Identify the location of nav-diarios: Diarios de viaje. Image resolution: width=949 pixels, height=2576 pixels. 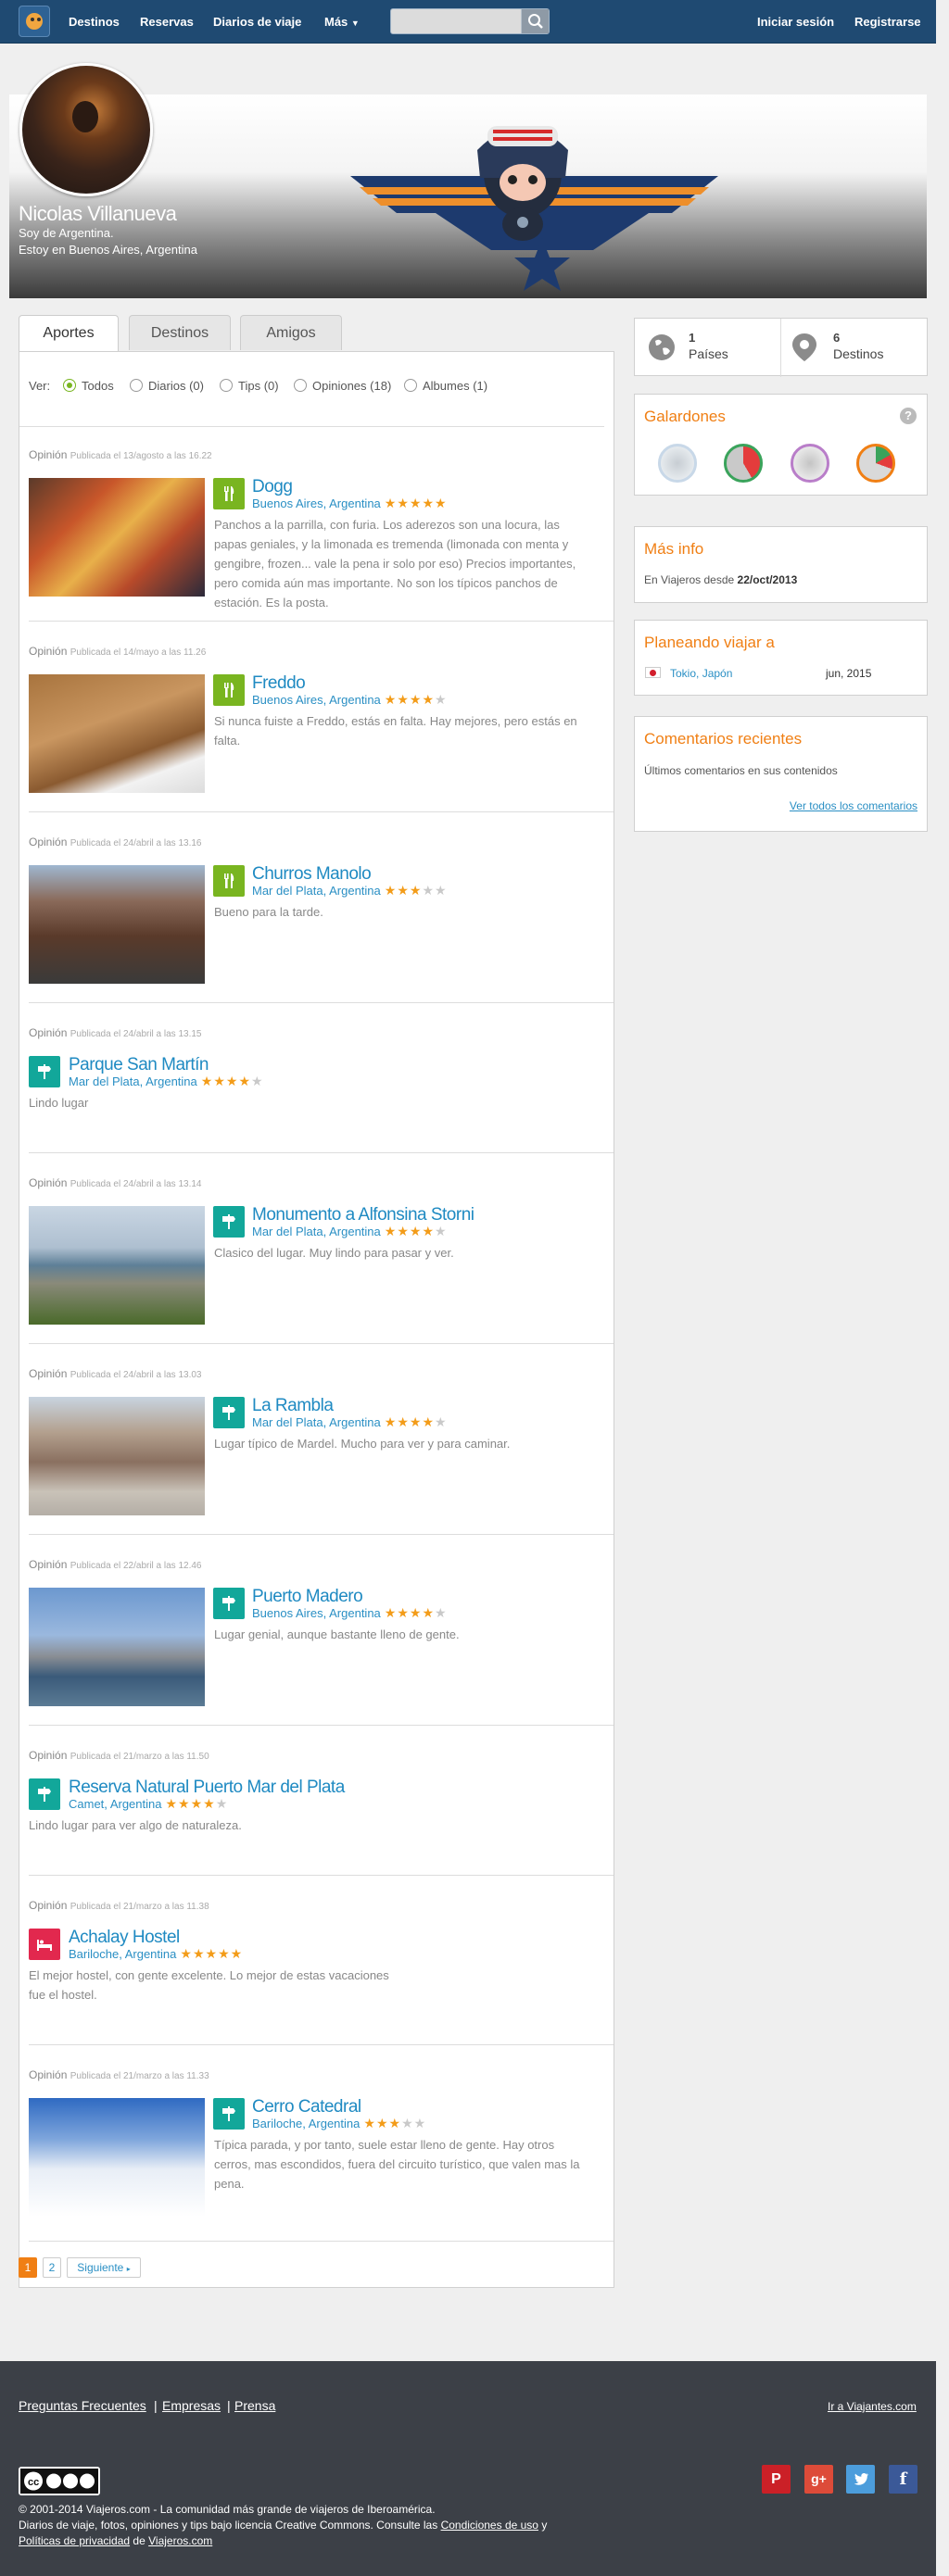
(257, 22).